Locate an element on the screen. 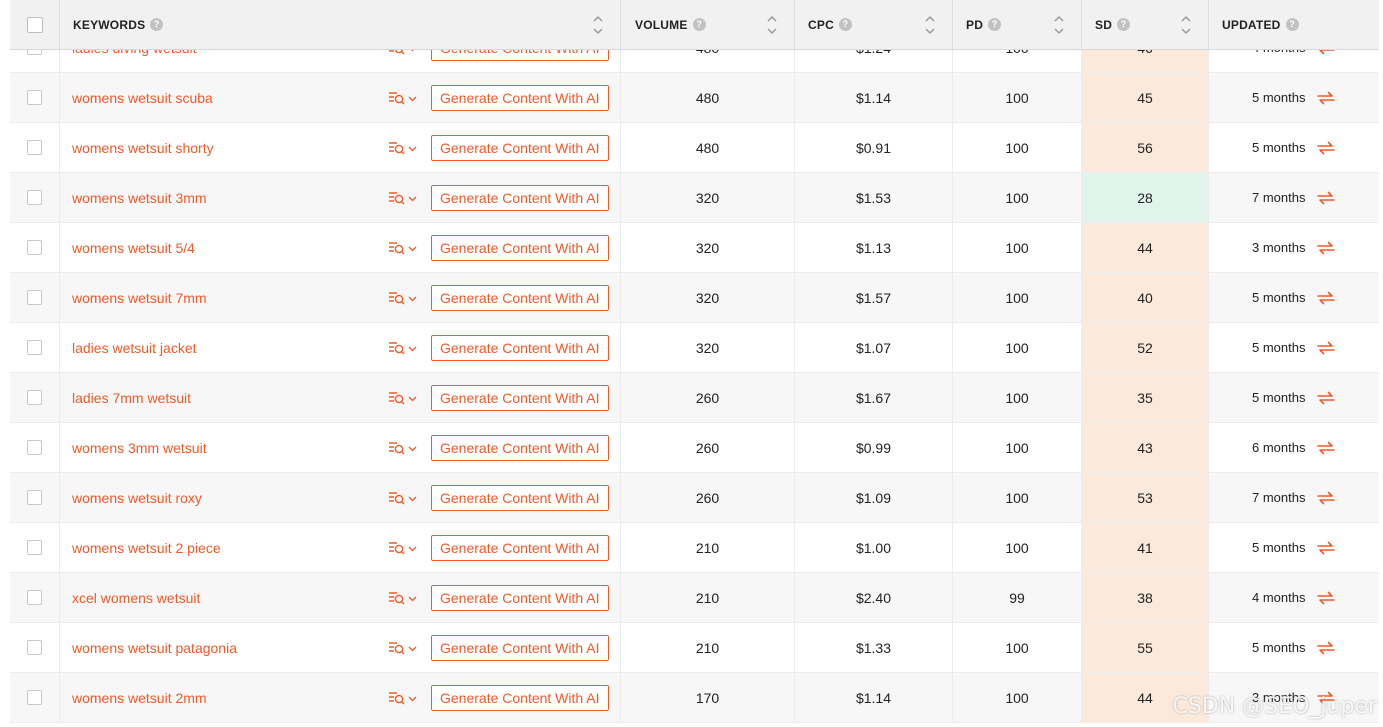 The image size is (1383, 727). sd-cell: 45 is located at coordinates (1145, 97).